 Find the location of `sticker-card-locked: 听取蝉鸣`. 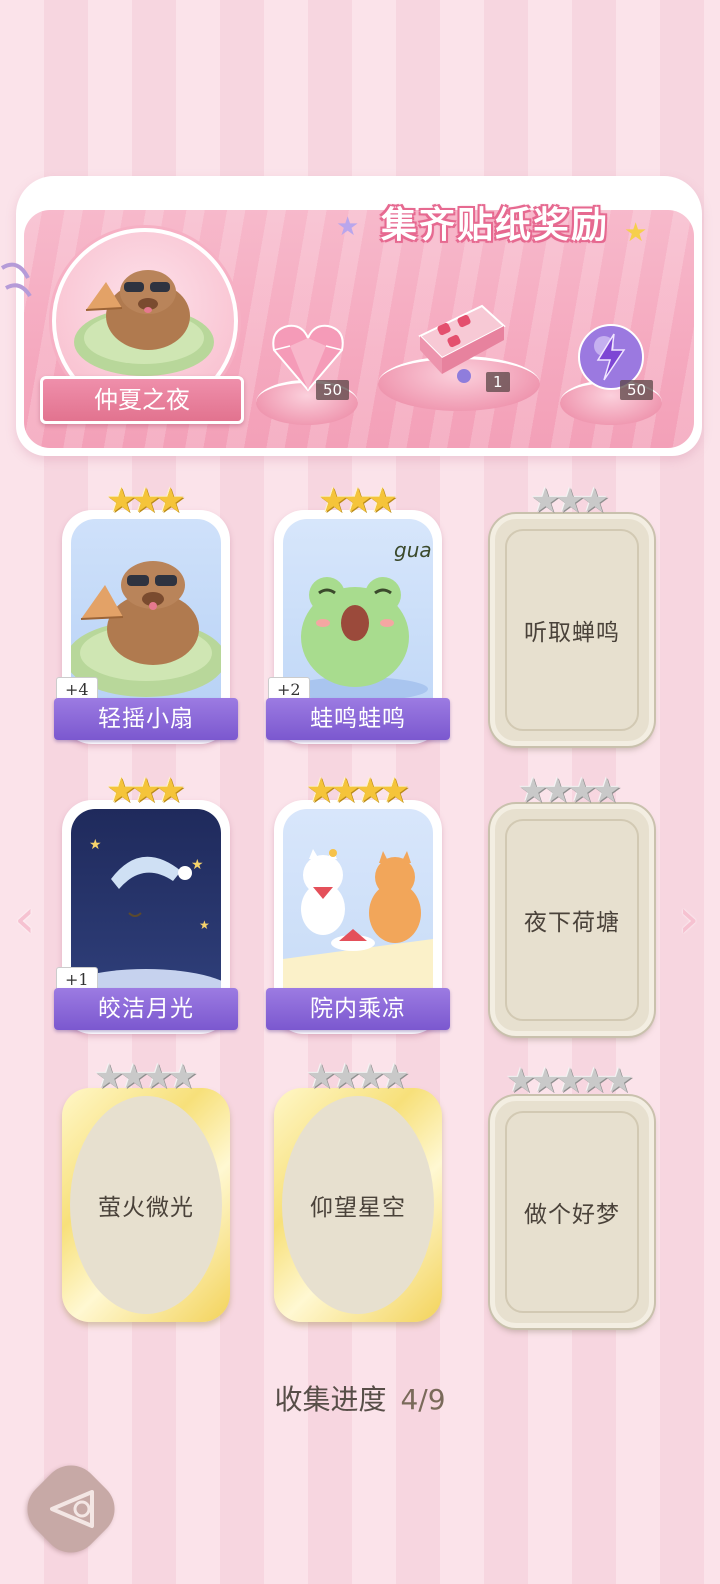

sticker-card-locked: 听取蝉鸣 is located at coordinates (572, 630).